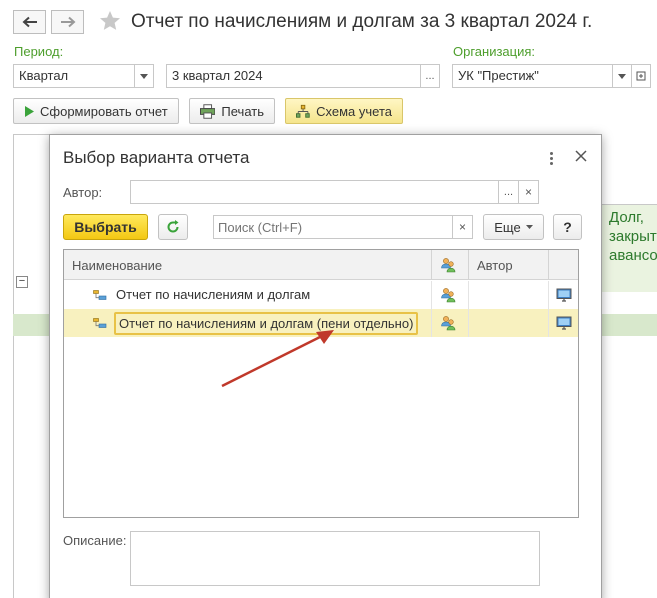 The width and height of the screenshot is (657, 598). What do you see at coordinates (495, 265) in the screenshot?
I see `column-author: Автор` at bounding box center [495, 265].